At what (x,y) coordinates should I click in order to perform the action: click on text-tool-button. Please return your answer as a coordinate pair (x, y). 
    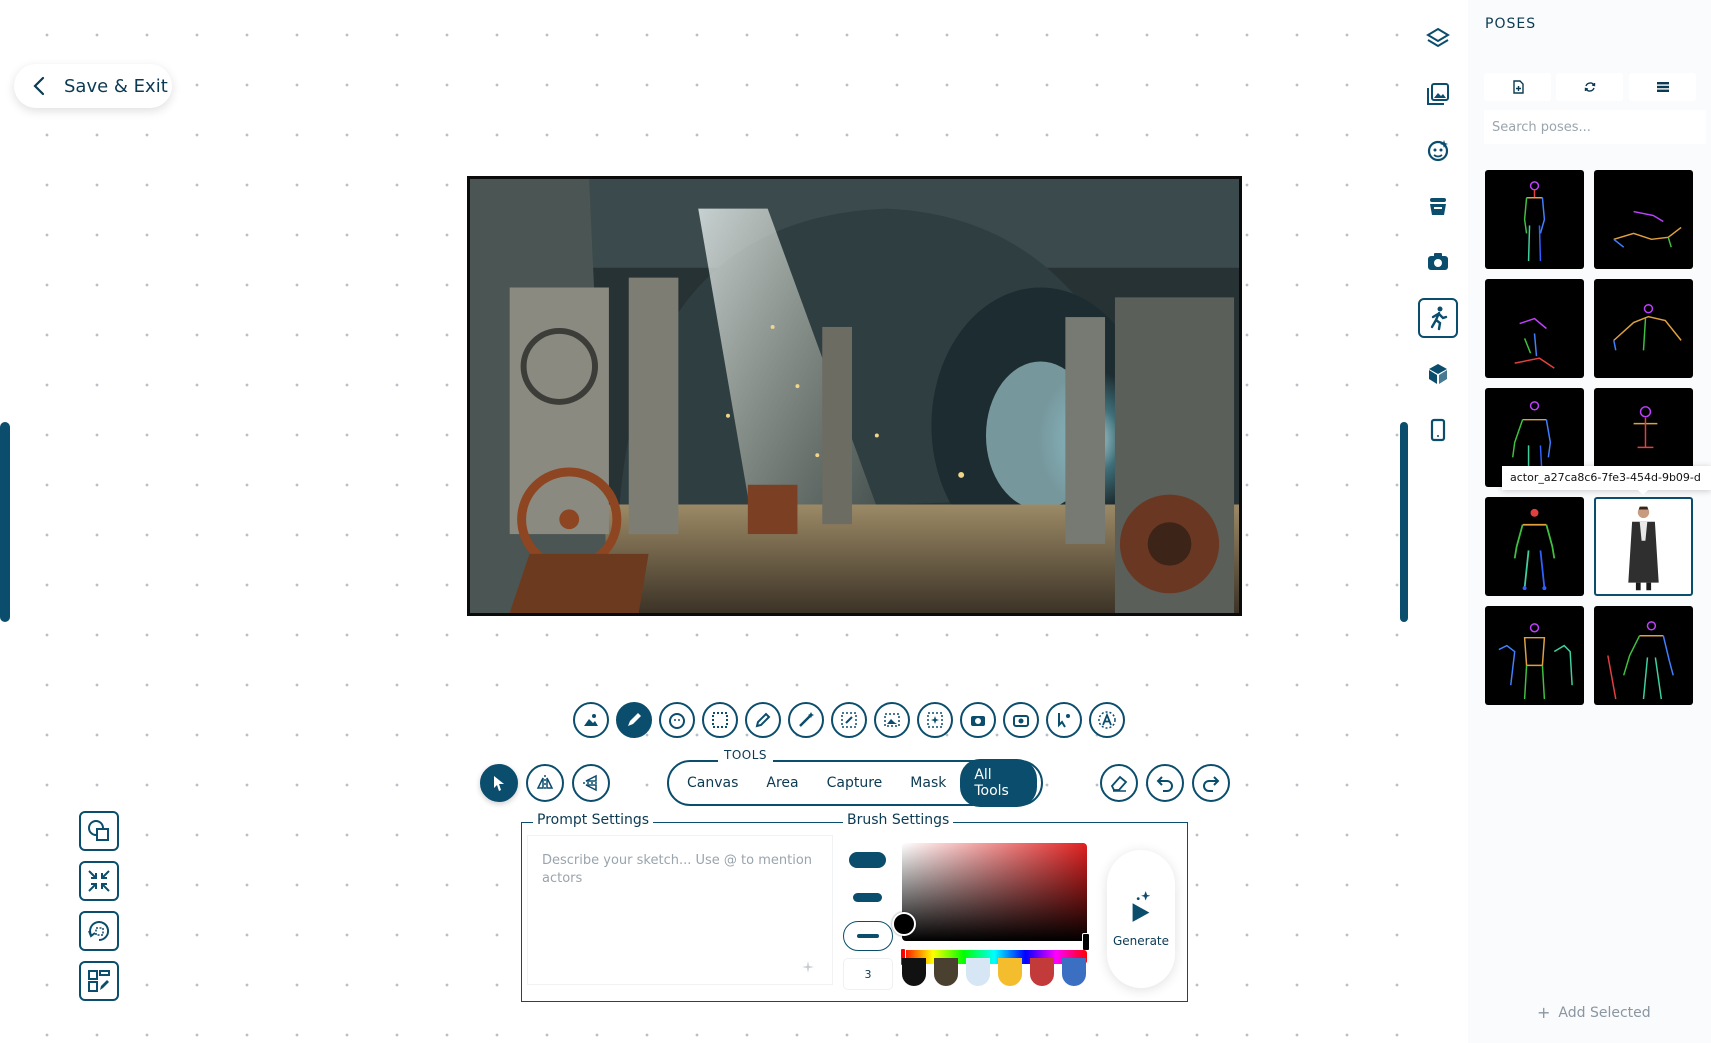
    Looking at the image, I should click on (1107, 720).